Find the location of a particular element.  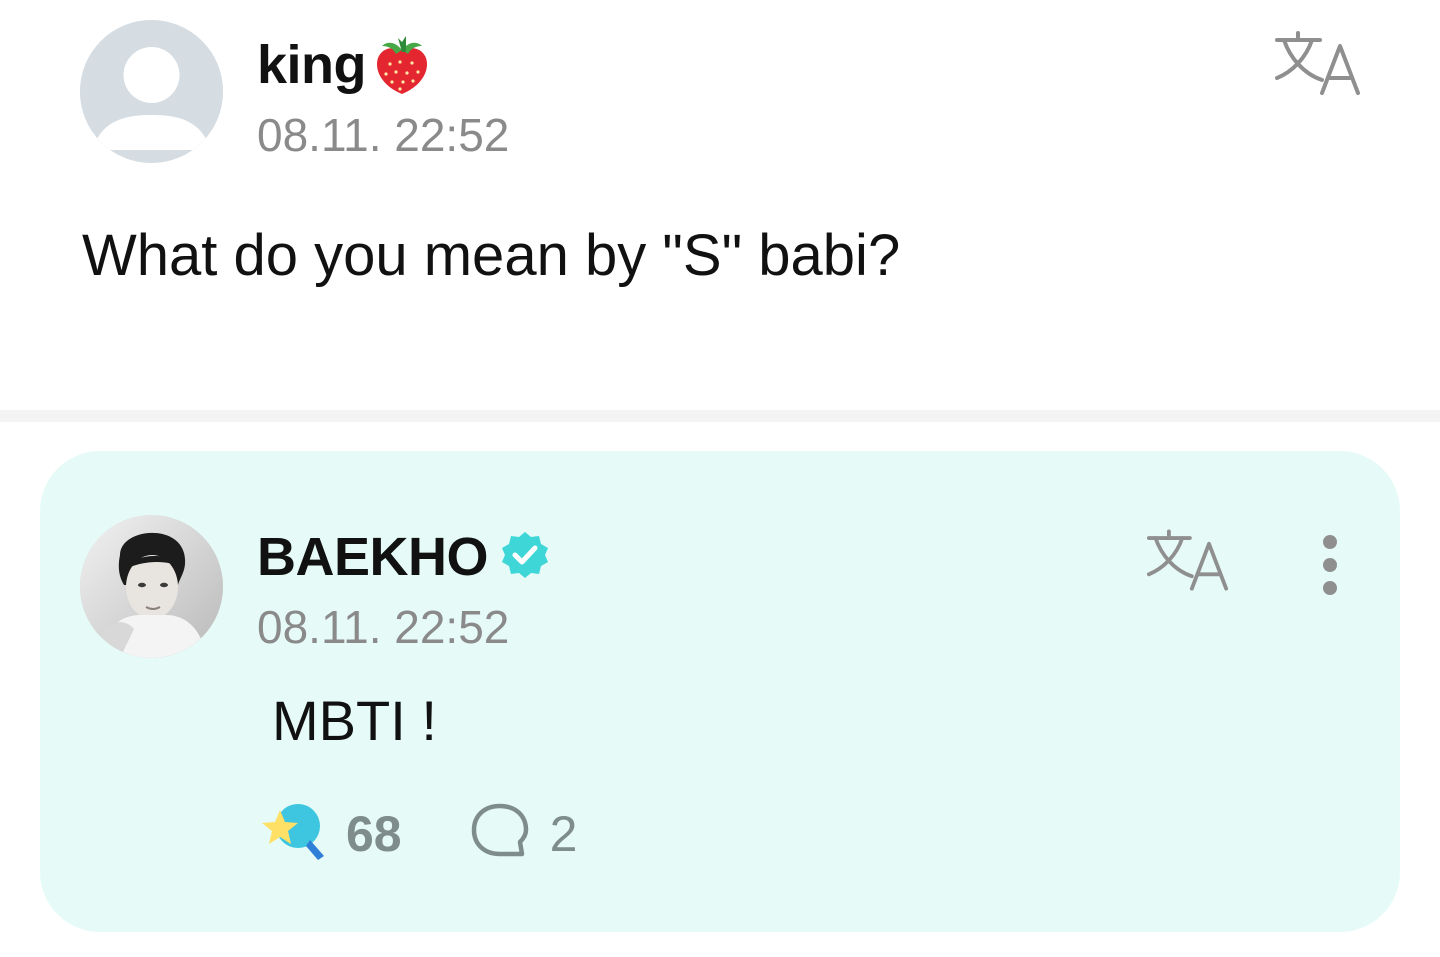

post-author: king is located at coordinates (344, 64).